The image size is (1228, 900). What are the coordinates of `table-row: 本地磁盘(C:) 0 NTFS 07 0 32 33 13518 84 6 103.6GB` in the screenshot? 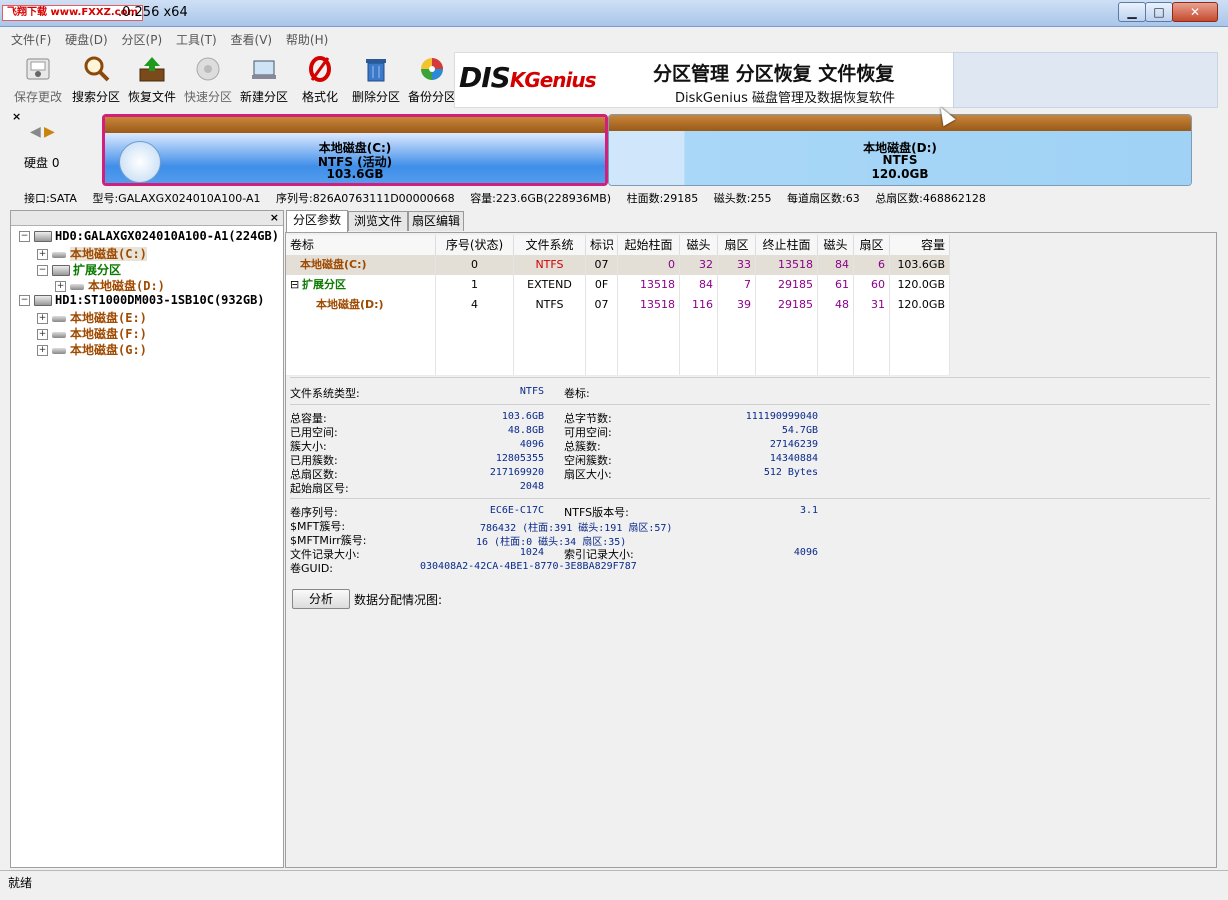 It's located at (618, 265).